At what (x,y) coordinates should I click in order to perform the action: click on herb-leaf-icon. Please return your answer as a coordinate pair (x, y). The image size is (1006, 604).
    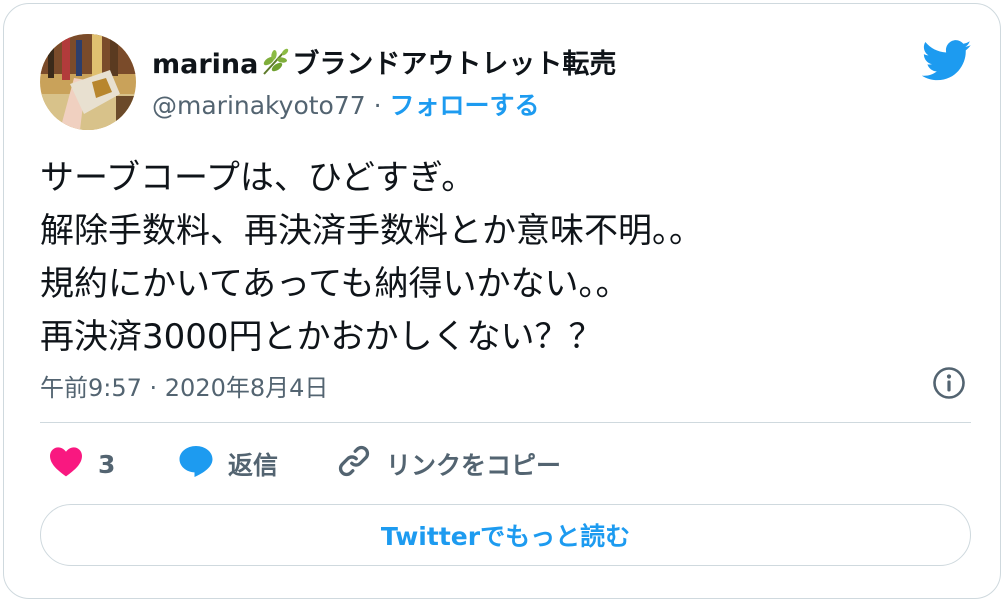
    Looking at the image, I should click on (275, 65).